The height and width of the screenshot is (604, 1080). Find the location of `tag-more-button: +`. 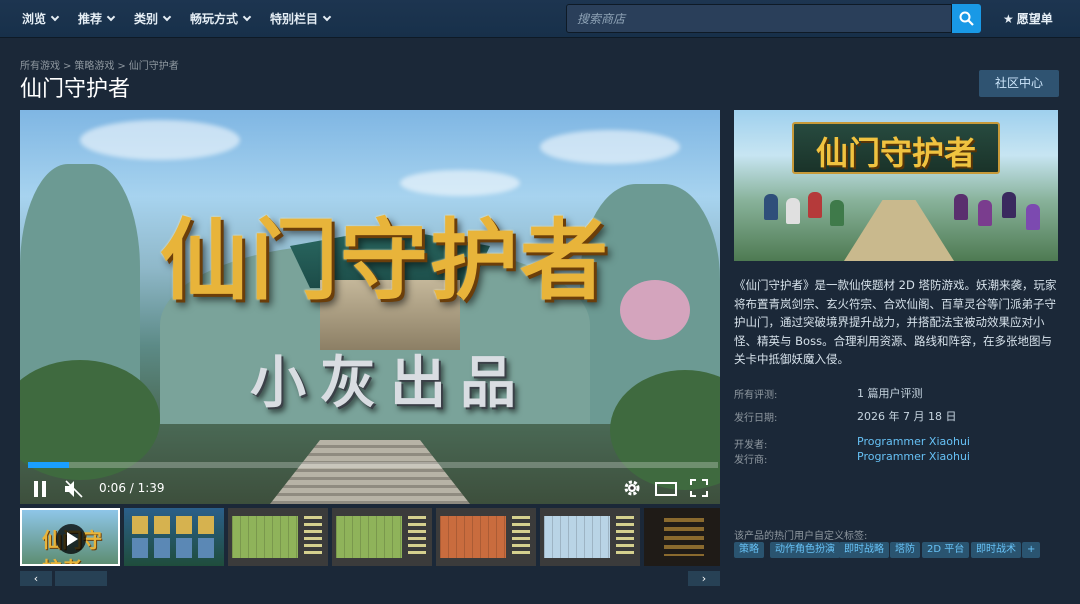

tag-more-button: + is located at coordinates (1031, 550).